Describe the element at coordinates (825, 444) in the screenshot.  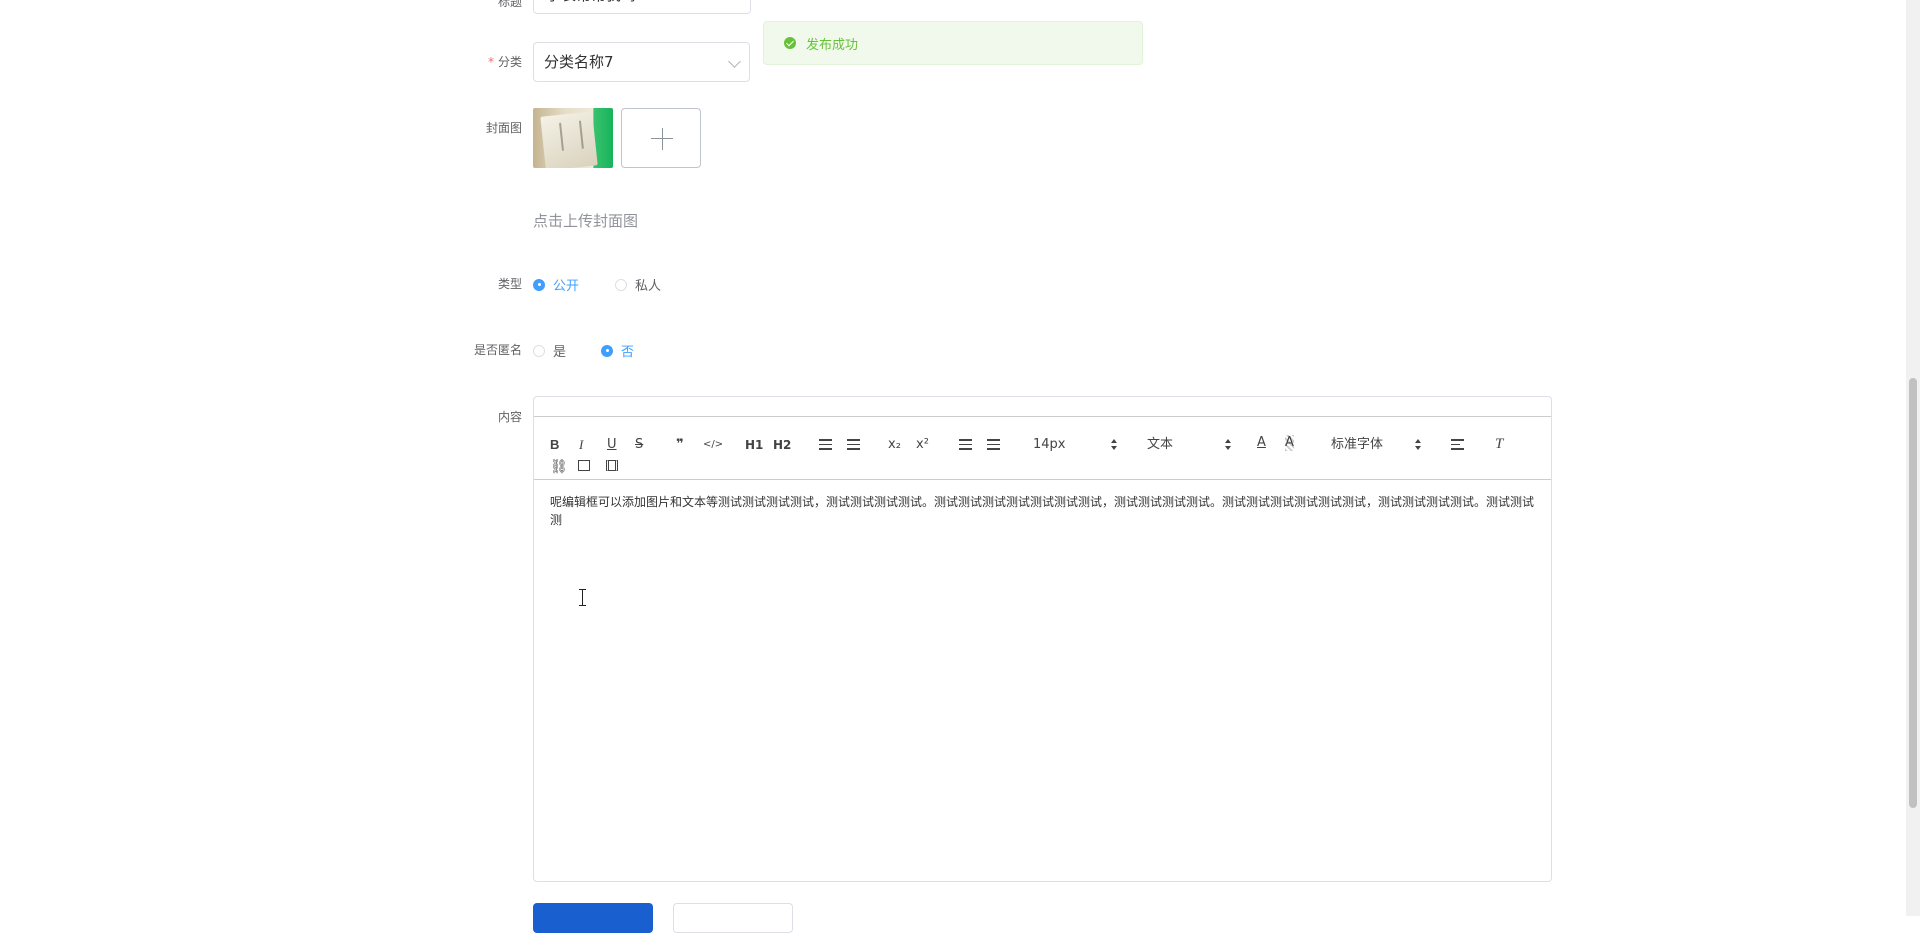
I see `ordered-list-icon` at that location.